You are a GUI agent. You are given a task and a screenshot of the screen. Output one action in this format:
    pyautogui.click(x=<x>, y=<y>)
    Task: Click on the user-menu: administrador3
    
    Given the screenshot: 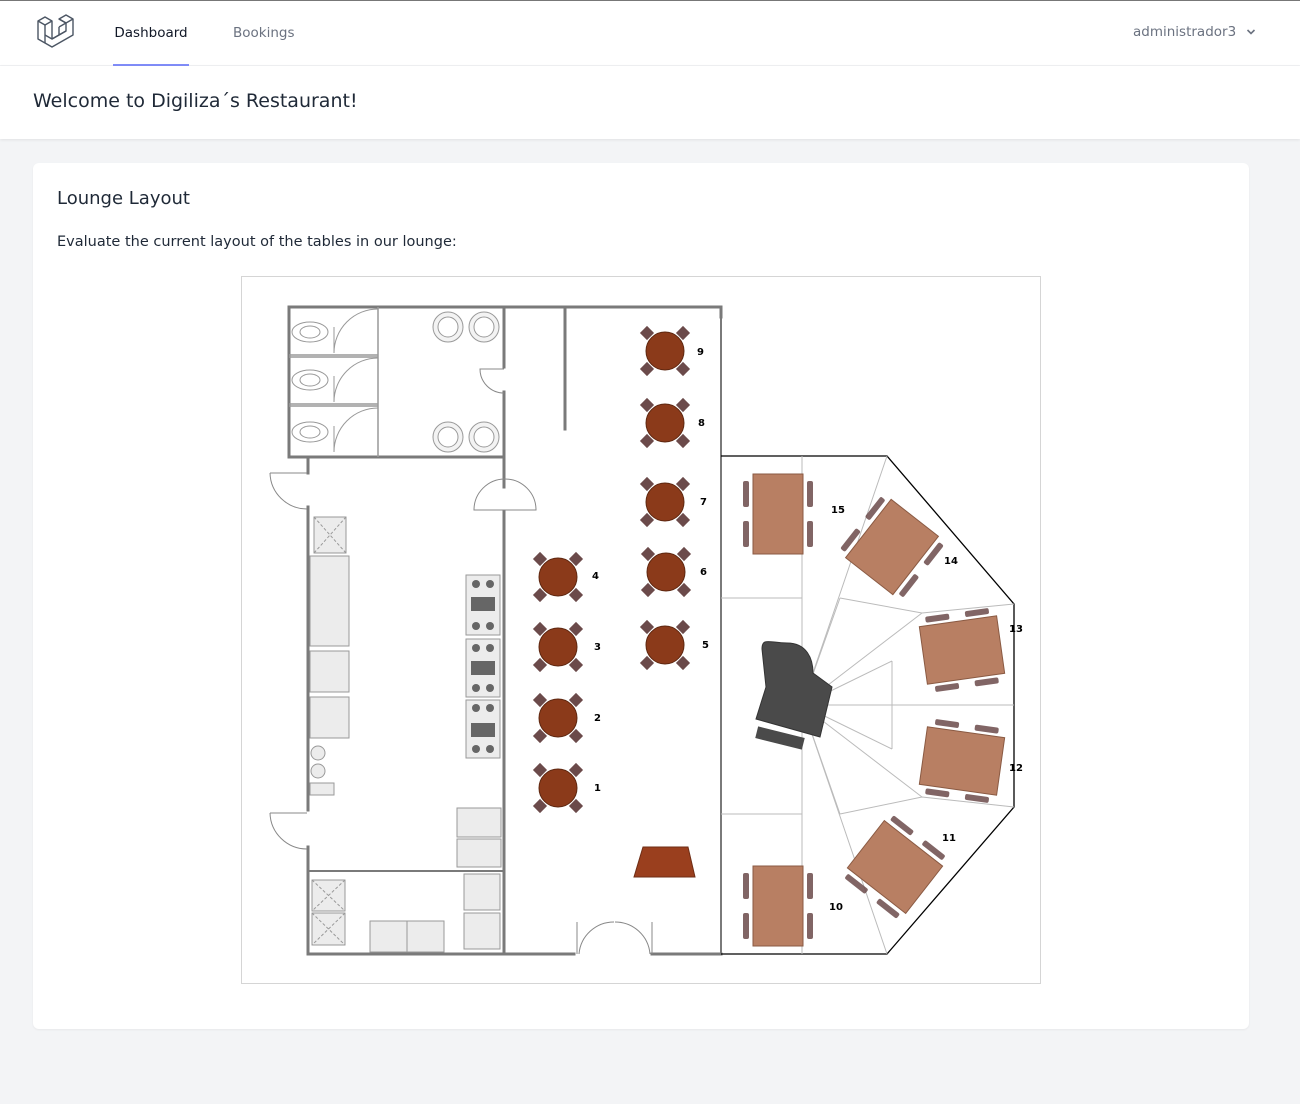 What is the action you would take?
    pyautogui.click(x=1194, y=33)
    